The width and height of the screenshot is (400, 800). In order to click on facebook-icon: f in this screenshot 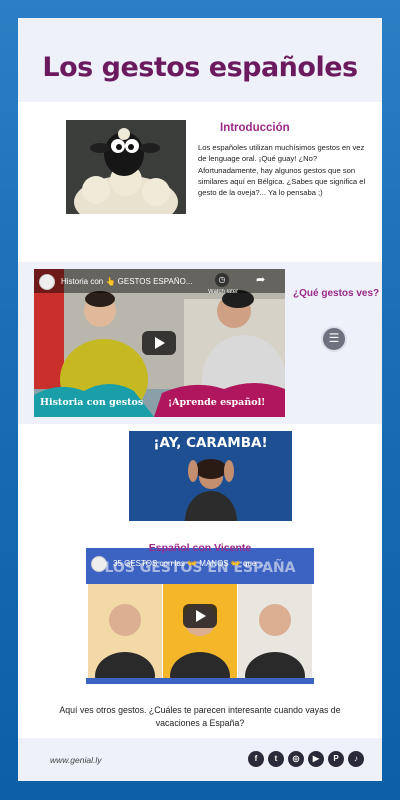, I will do `click(256, 759)`.